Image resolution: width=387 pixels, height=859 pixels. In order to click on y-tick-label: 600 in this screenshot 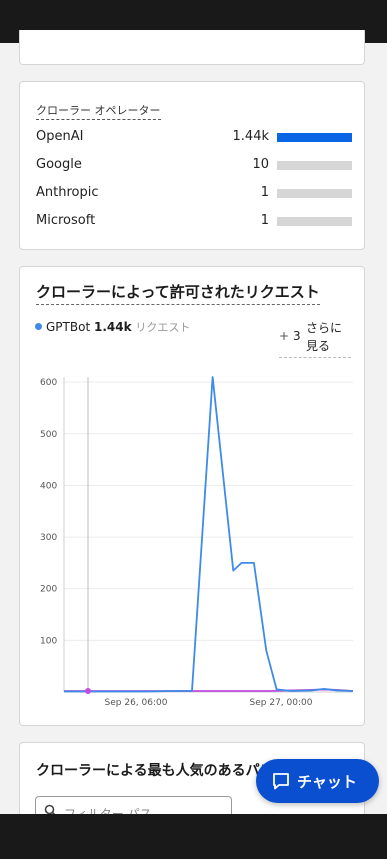, I will do `click(48, 383)`.